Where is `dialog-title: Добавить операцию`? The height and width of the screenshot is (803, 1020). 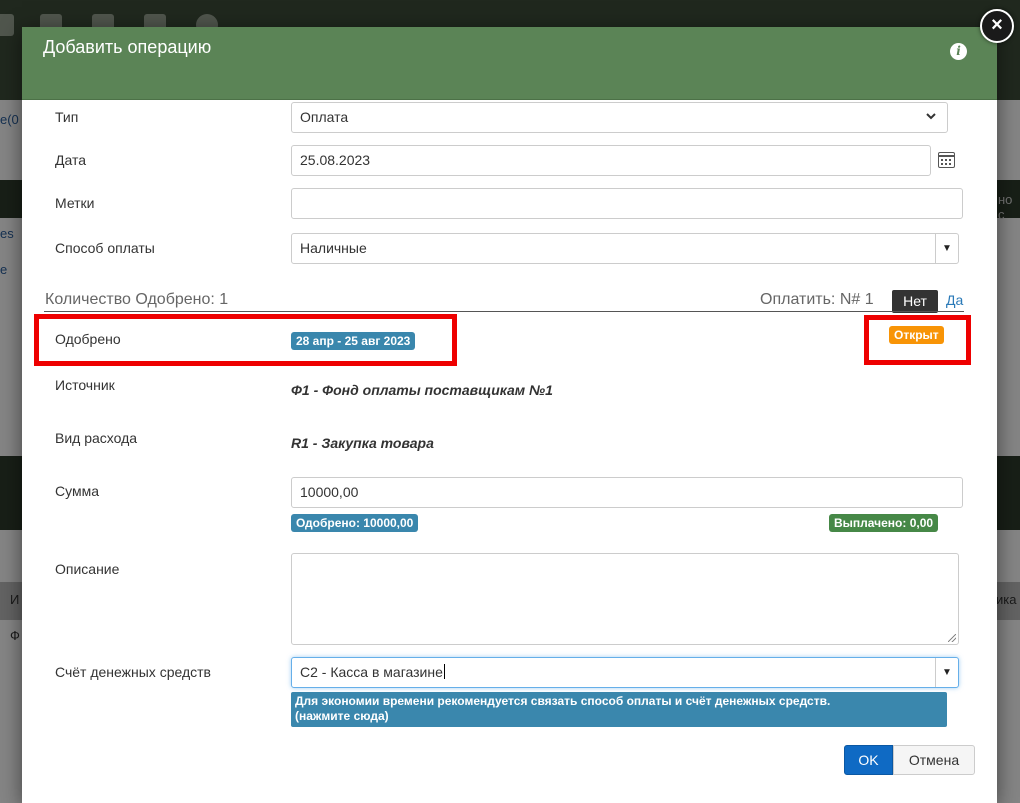
dialog-title: Добавить операцию is located at coordinates (127, 47).